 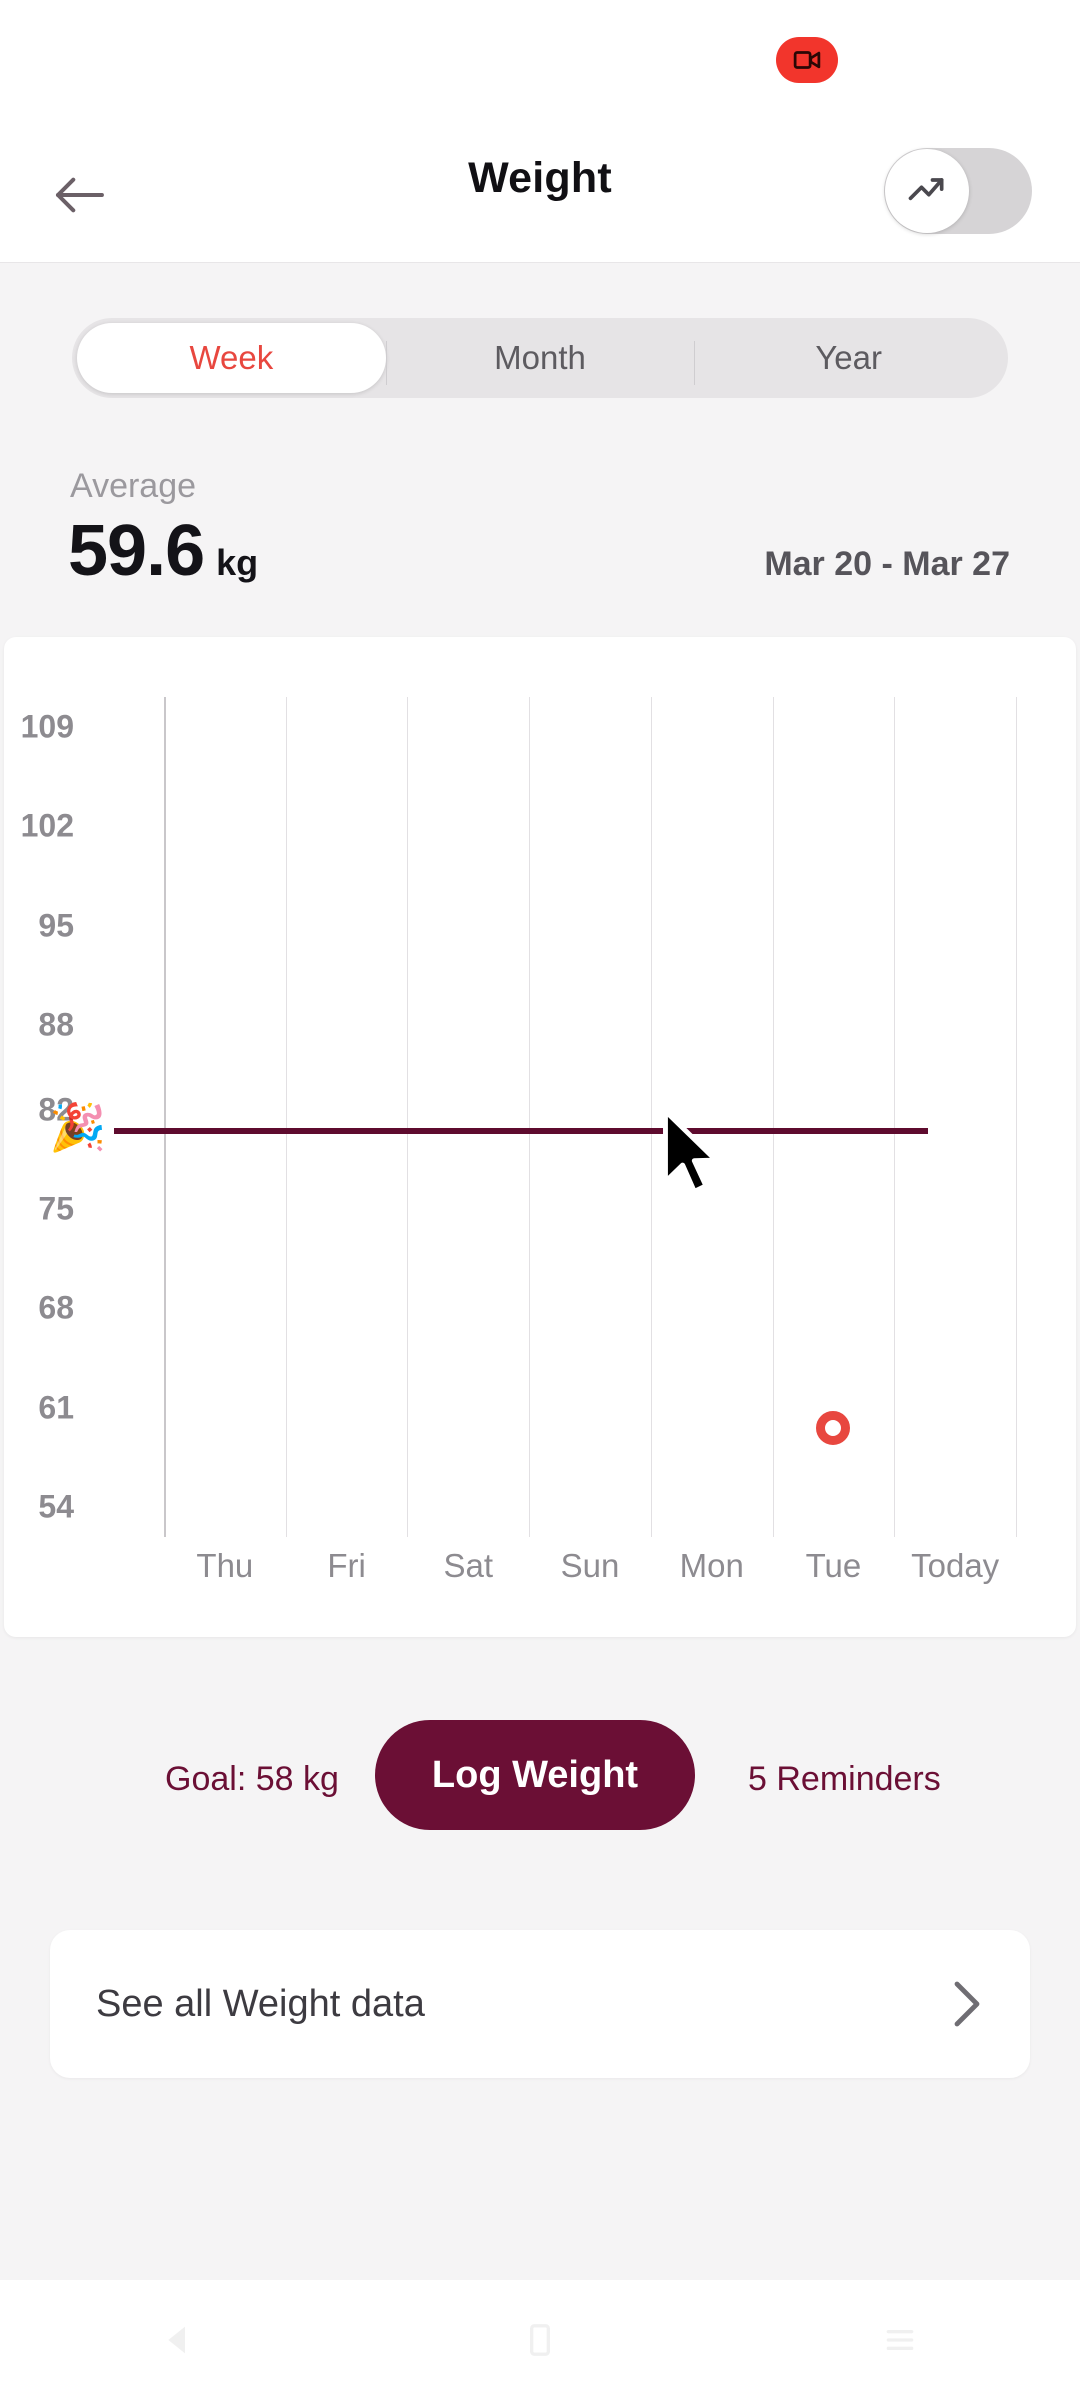 What do you see at coordinates (237, 562) in the screenshot?
I see `average-unit: kg` at bounding box center [237, 562].